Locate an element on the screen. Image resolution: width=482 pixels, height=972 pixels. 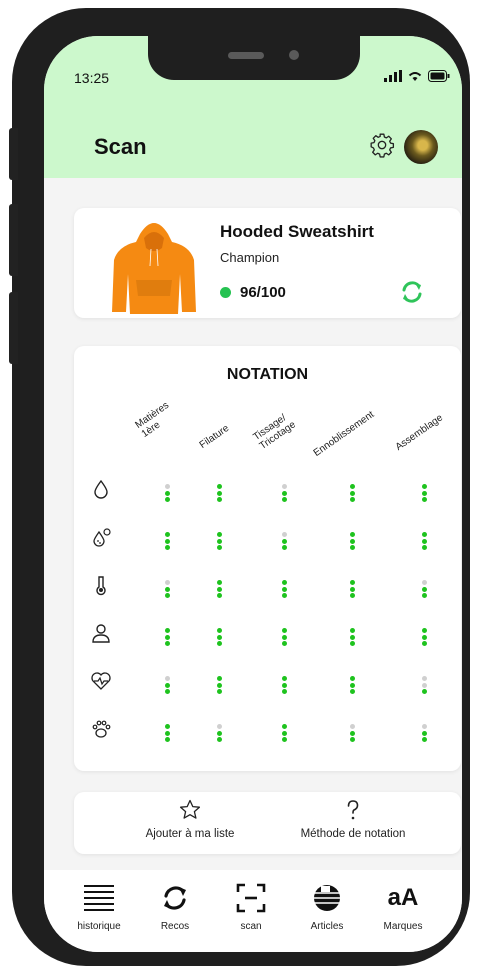
nav-history-label: historique is located at coordinates (99, 926).